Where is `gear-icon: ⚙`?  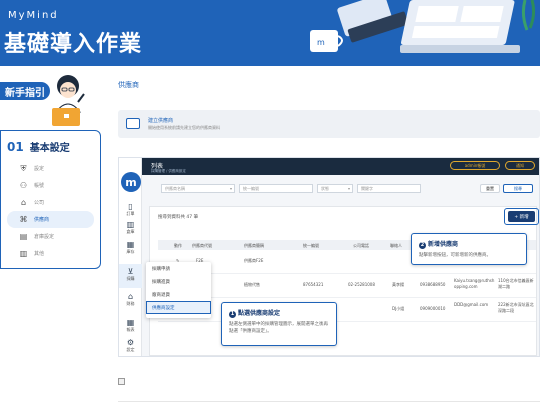 gear-icon: ⚙ is located at coordinates (130, 342).